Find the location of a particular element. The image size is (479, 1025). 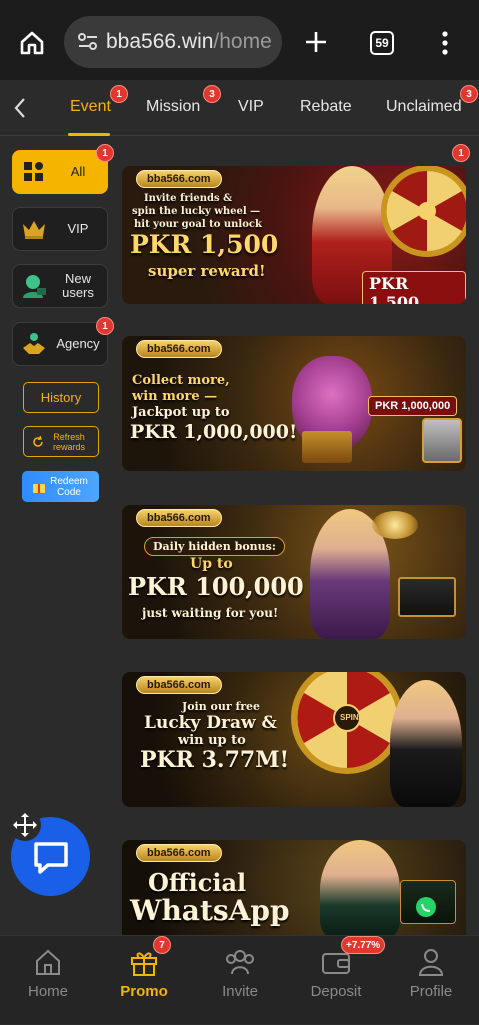

banner-text: Official is located at coordinates (197, 882).